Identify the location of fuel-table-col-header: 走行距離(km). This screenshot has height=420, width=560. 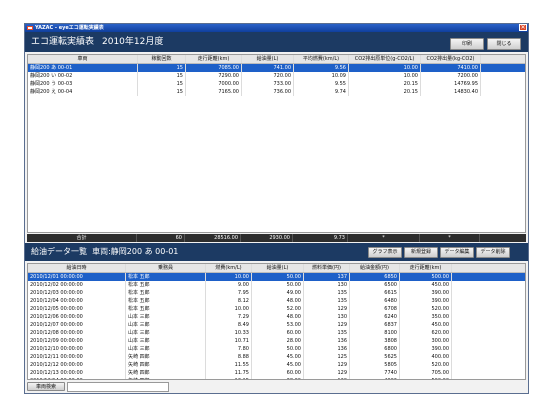
(426, 268).